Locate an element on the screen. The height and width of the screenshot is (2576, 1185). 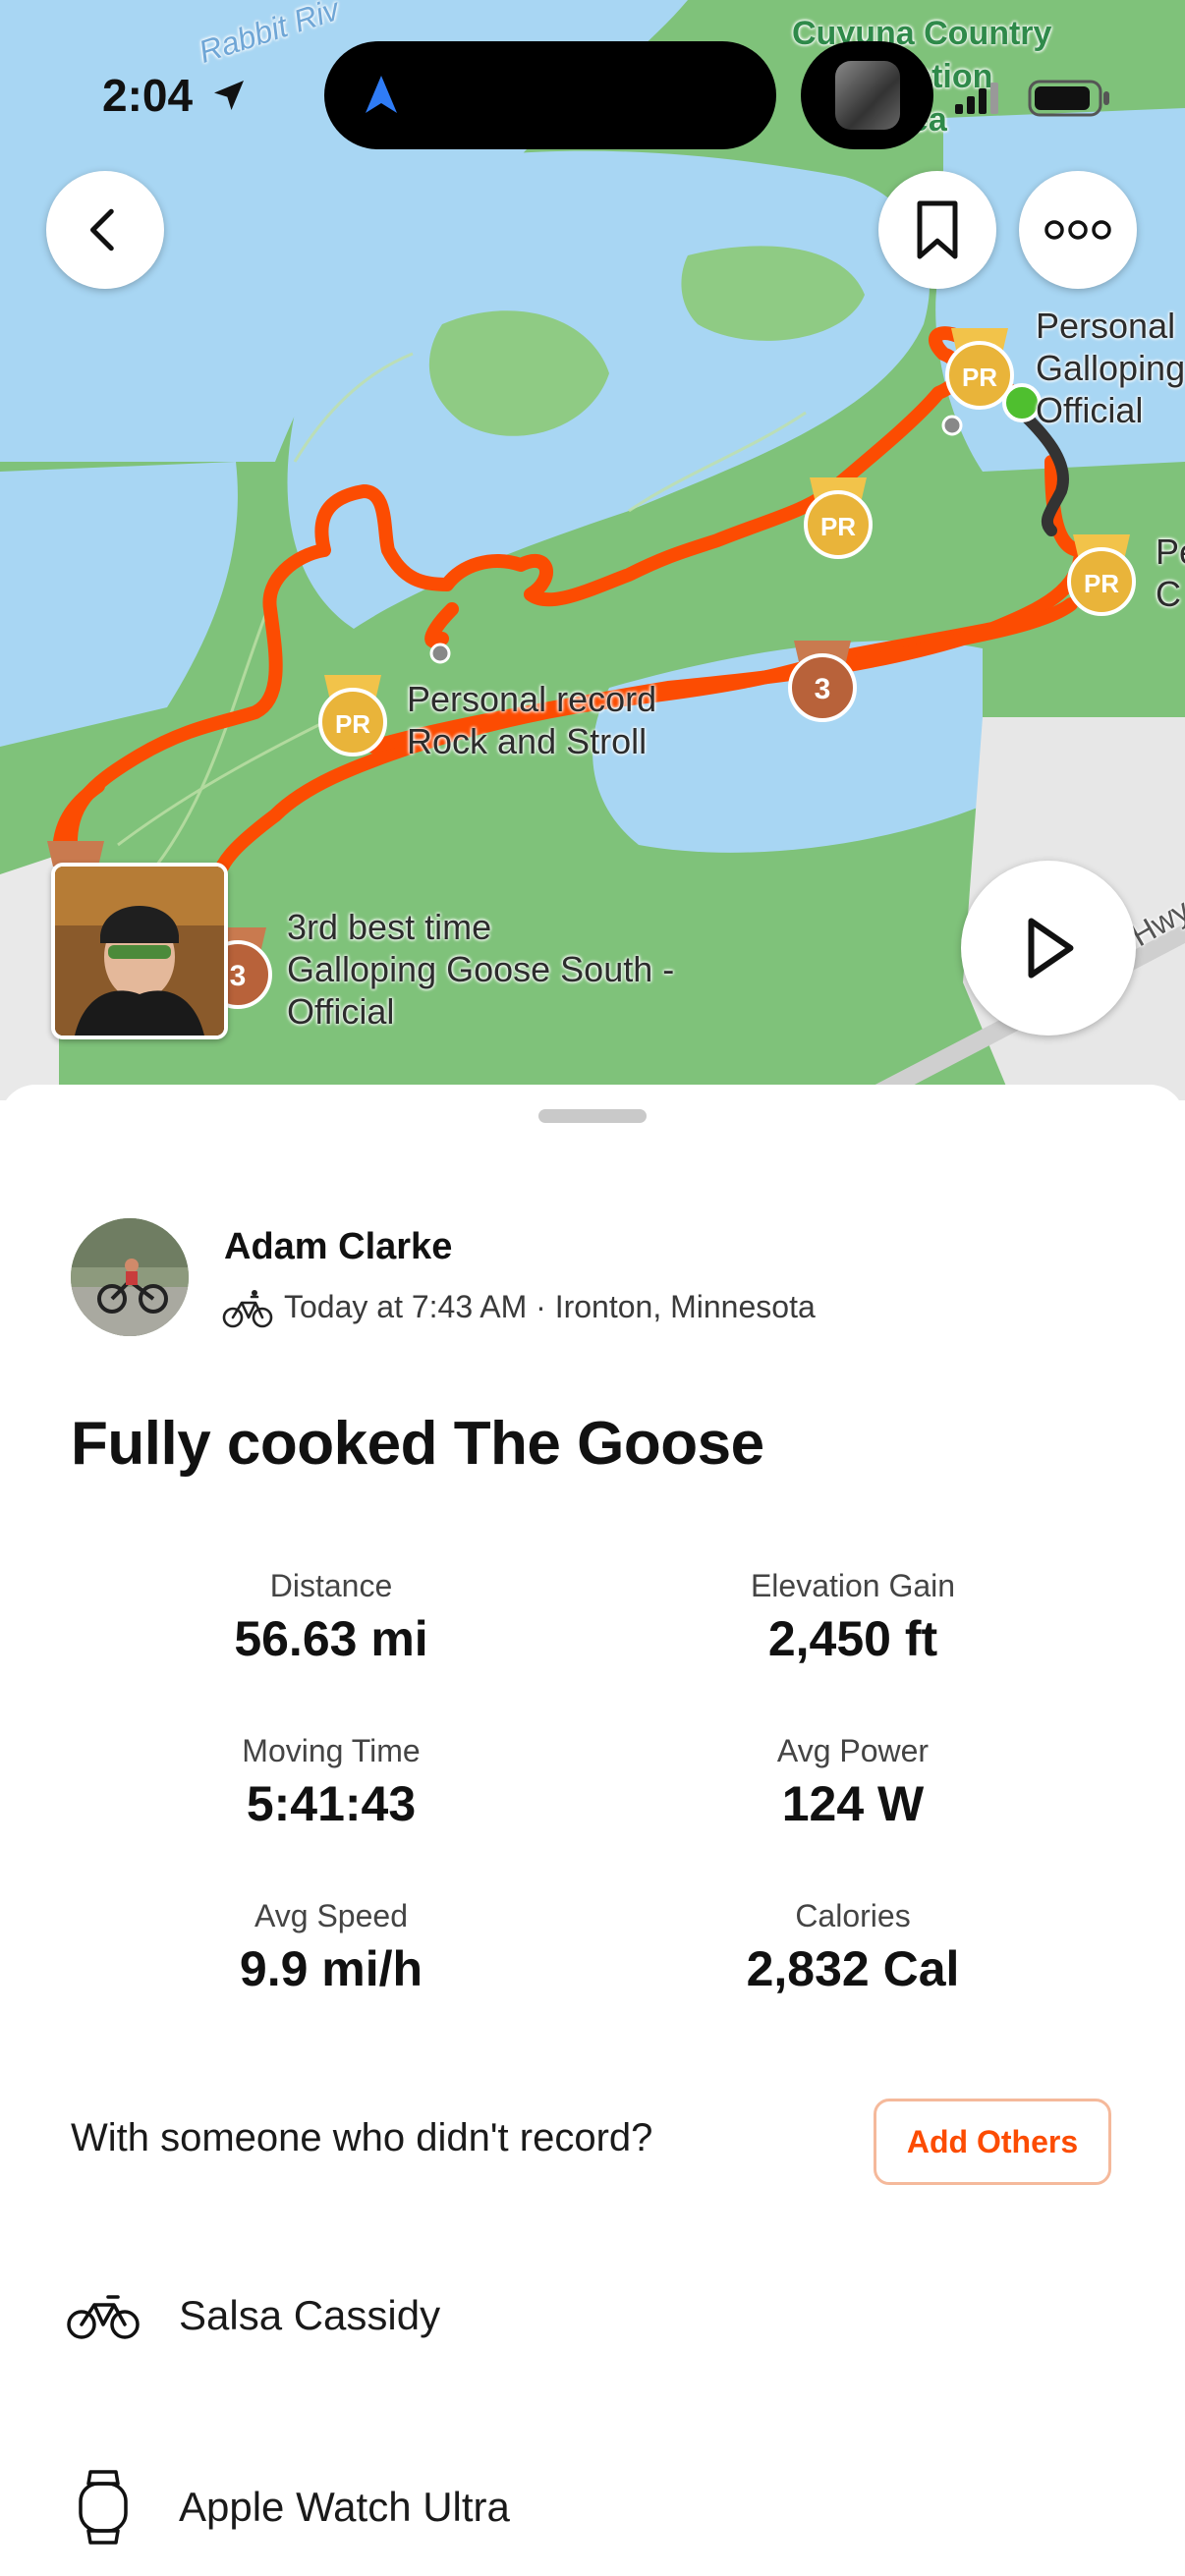
play-icon is located at coordinates (1051, 948).